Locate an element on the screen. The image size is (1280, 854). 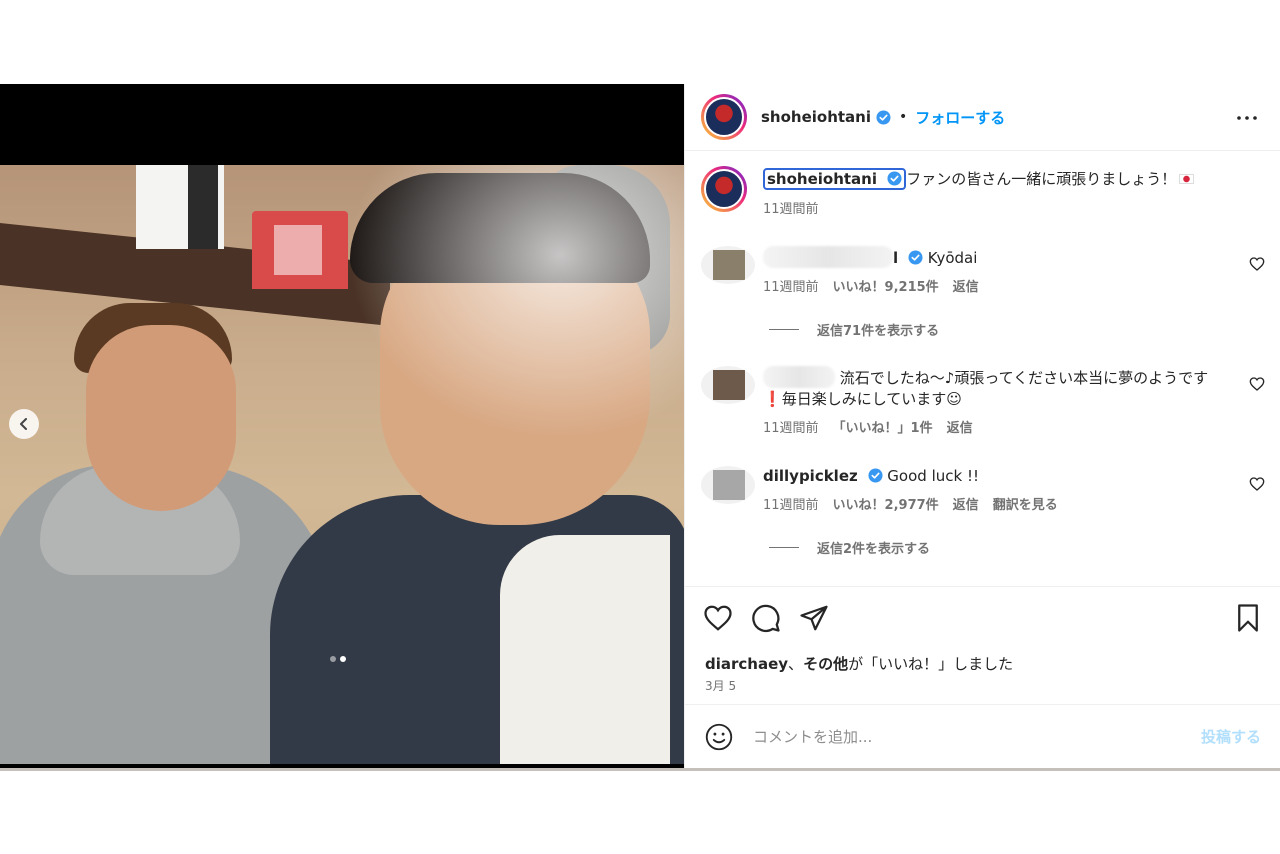
post-comment-button: 投稿する is located at coordinates (1231, 736).